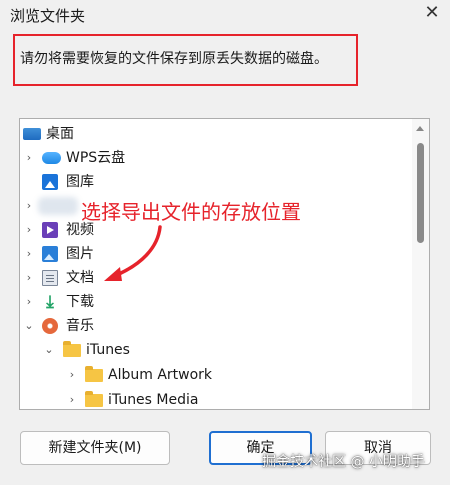 This screenshot has width=450, height=485. I want to click on tree-item-itunes-media: › iTunes Media, so click(216, 398).